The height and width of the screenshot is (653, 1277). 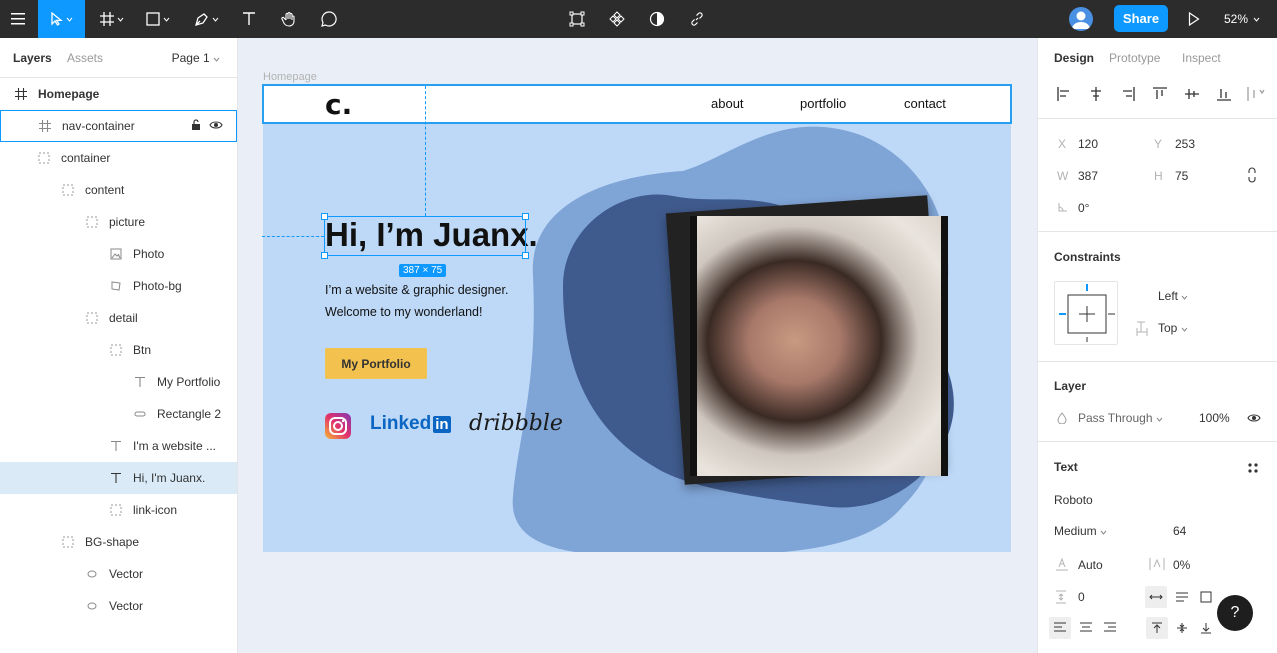 What do you see at coordinates (1086, 628) in the screenshot?
I see `text-align-center-icon` at bounding box center [1086, 628].